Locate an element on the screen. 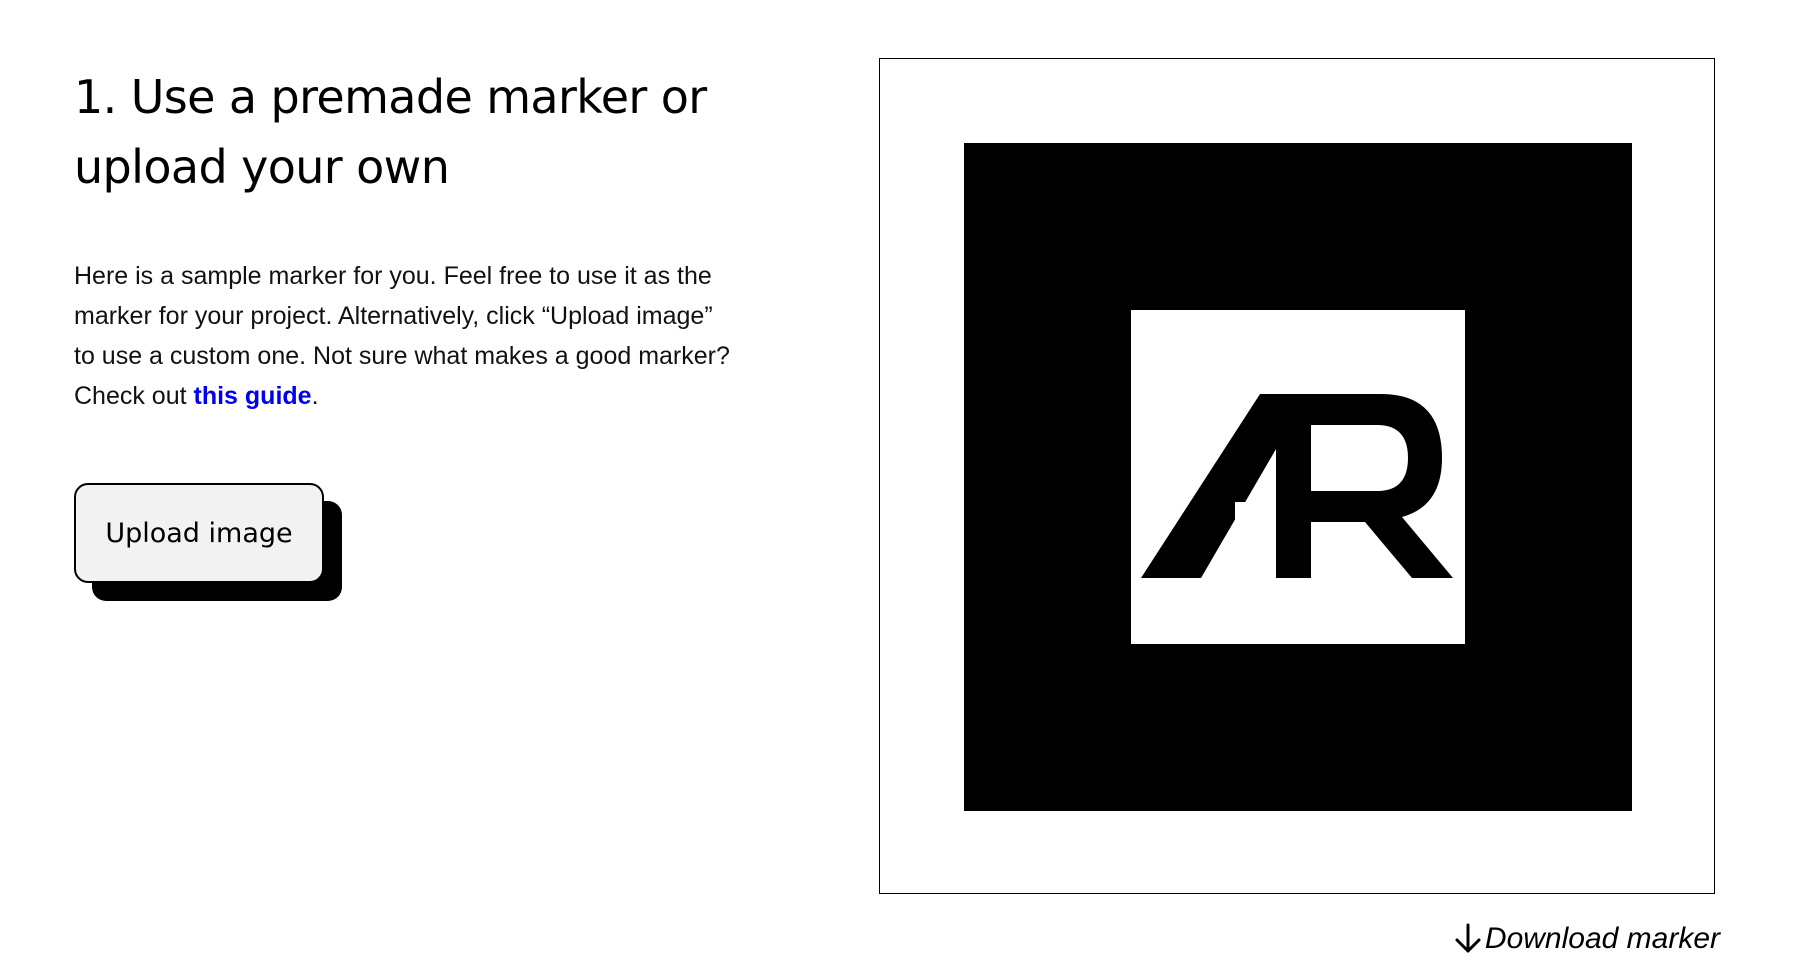  description-prefix: Check out is located at coordinates (134, 396).